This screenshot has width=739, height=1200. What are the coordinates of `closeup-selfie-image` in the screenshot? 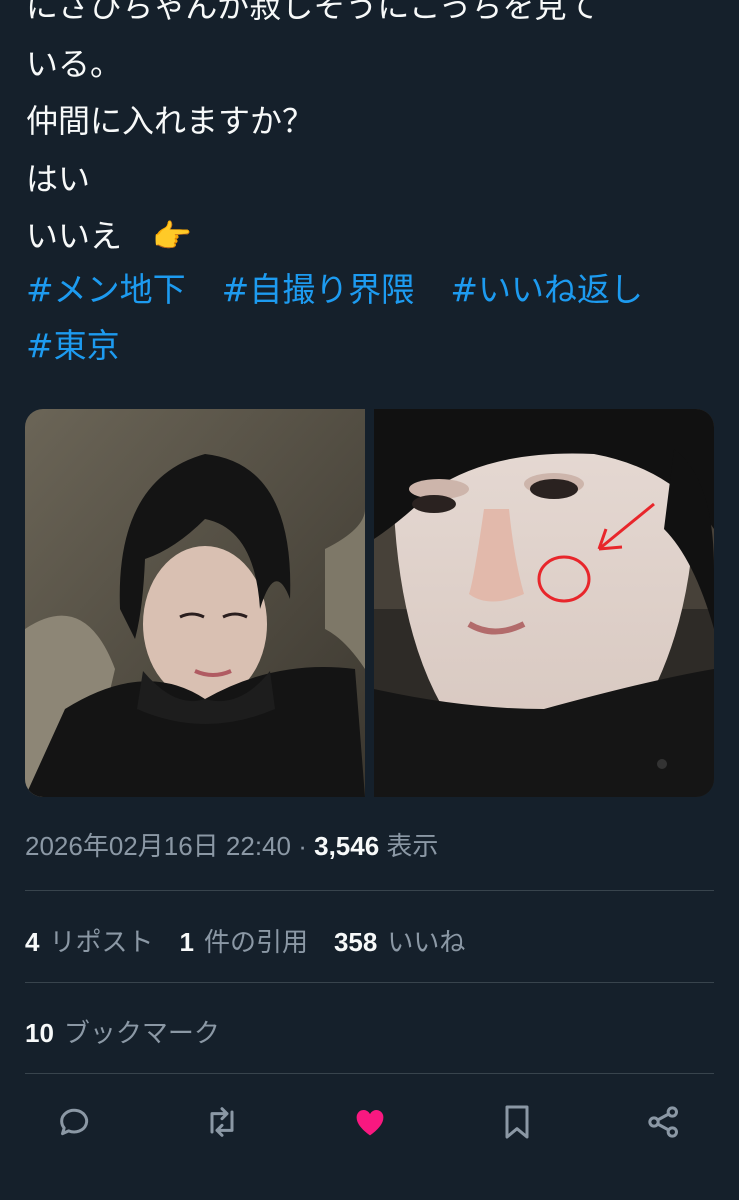 It's located at (544, 603).